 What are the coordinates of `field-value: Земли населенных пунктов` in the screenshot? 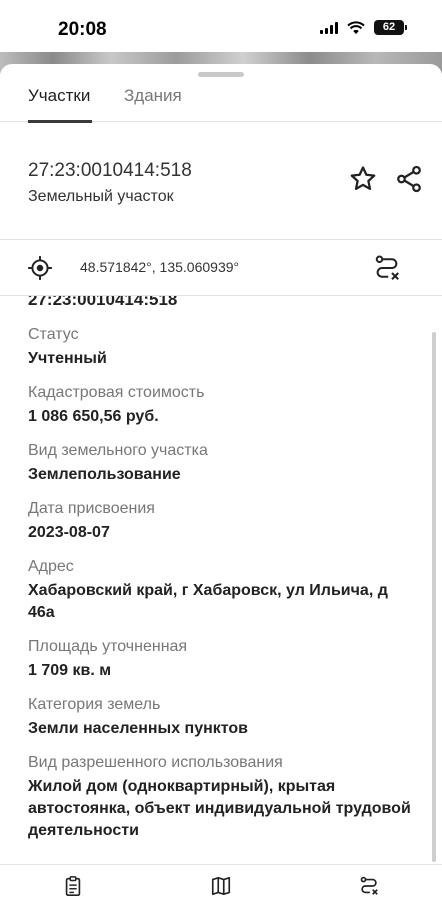 It's located at (138, 728).